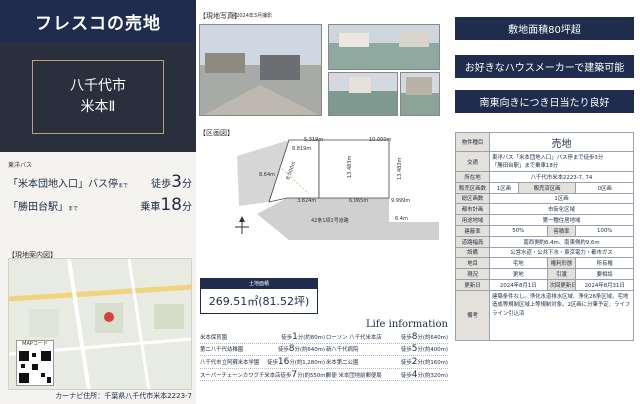 The image size is (640, 404). What do you see at coordinates (544, 198) in the screenshot?
I see `spec-row-total: 総区画数 1区画` at bounding box center [544, 198].